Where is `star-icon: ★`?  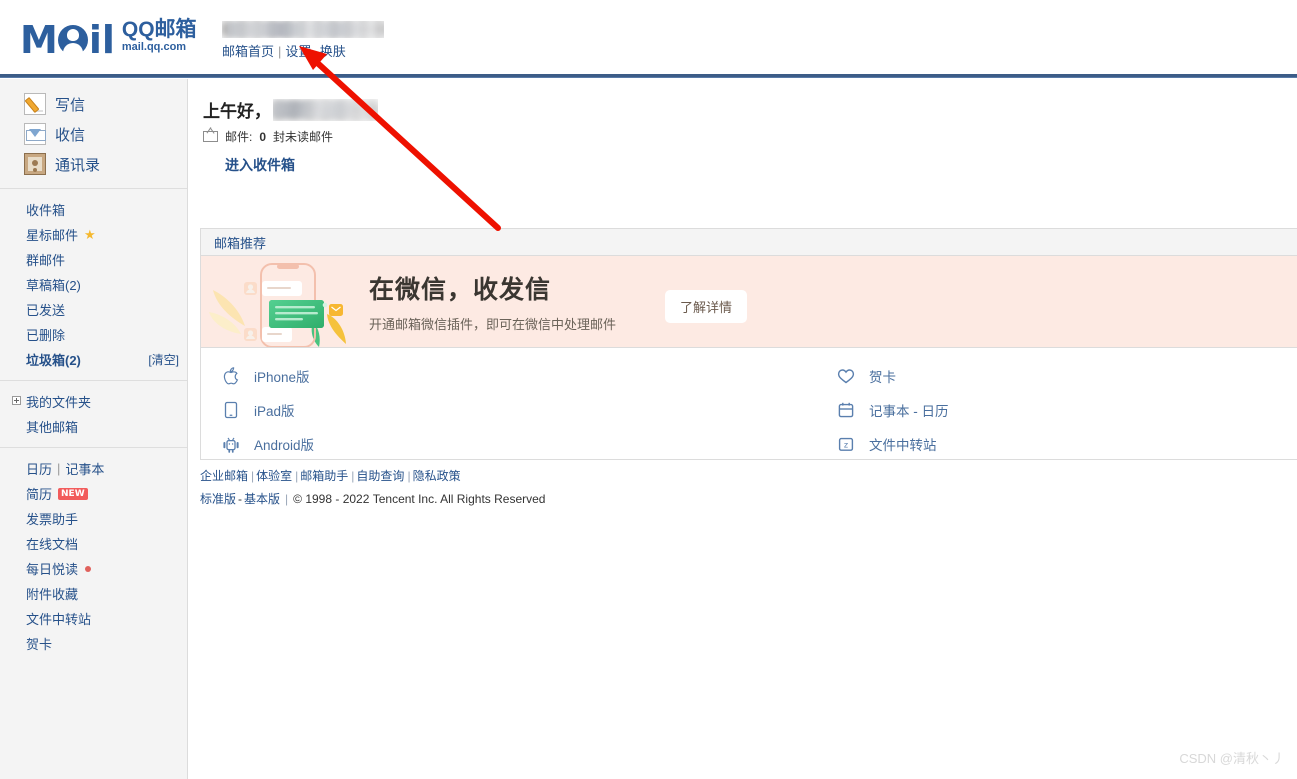 star-icon: ★ is located at coordinates (90, 234).